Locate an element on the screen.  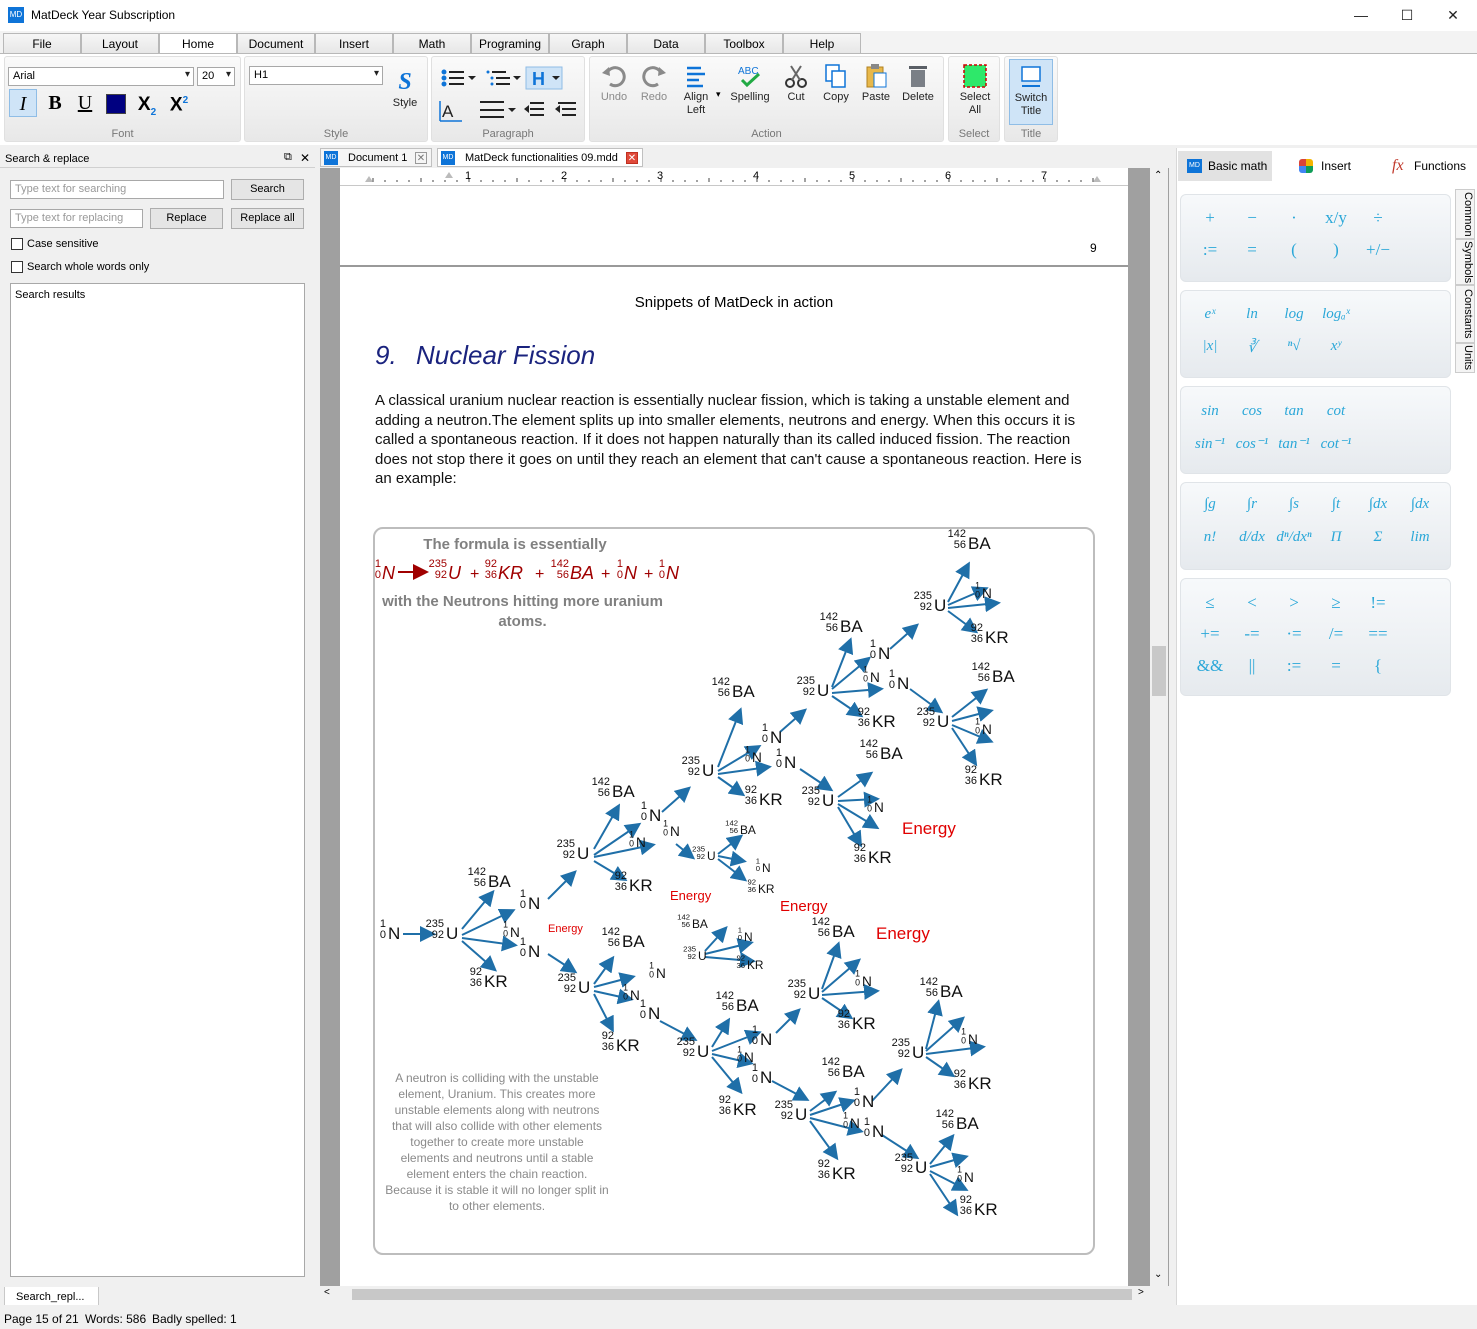
replace-all-button: Replace all is located at coordinates (267, 218).